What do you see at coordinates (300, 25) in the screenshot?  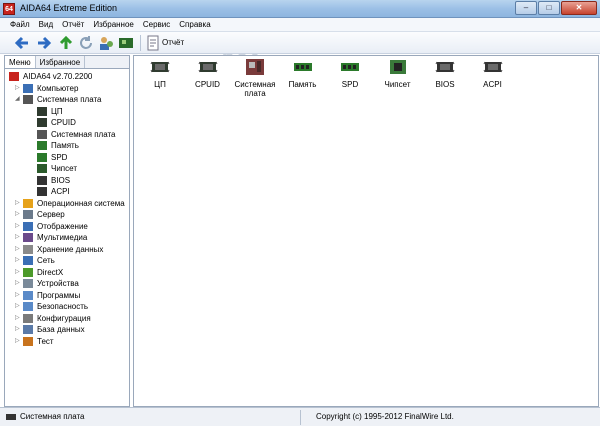 I see `menu-bar: Файл Вид Отчёт Избранное Сервис Справка` at bounding box center [300, 25].